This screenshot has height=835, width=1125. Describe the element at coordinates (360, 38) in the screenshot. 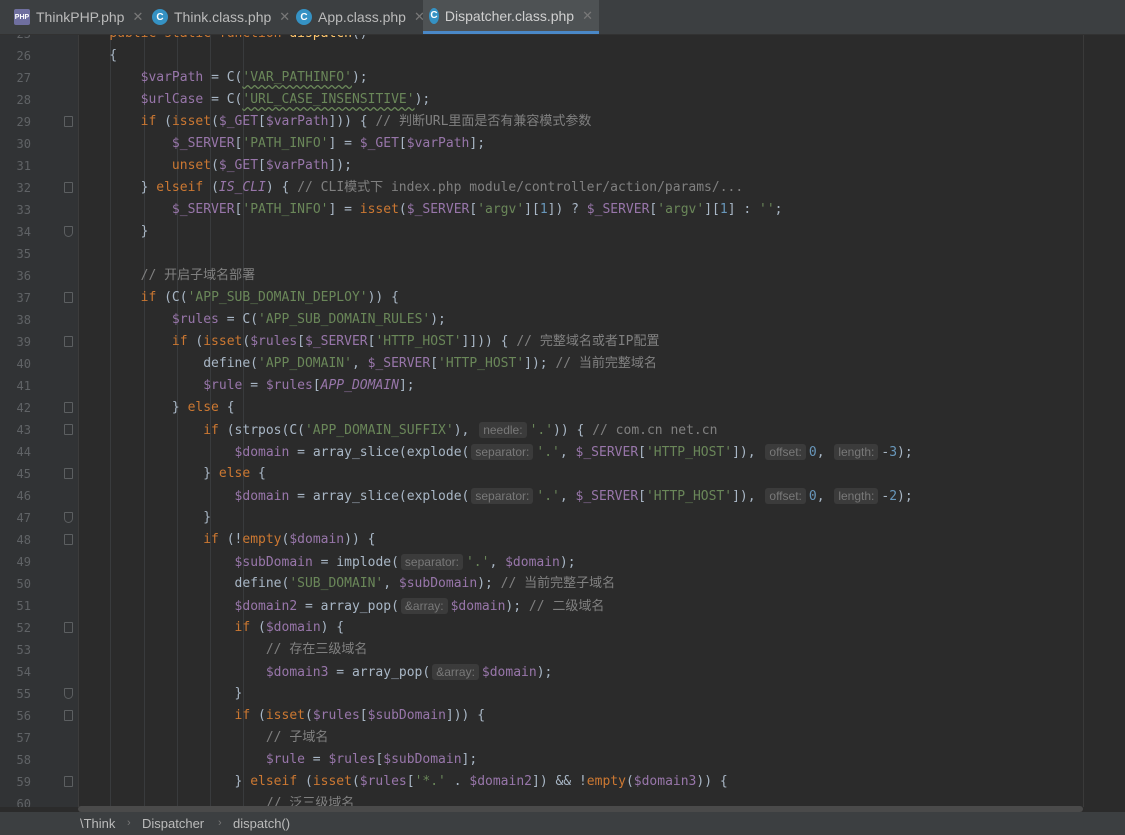

I see `code-token: ()` at that location.